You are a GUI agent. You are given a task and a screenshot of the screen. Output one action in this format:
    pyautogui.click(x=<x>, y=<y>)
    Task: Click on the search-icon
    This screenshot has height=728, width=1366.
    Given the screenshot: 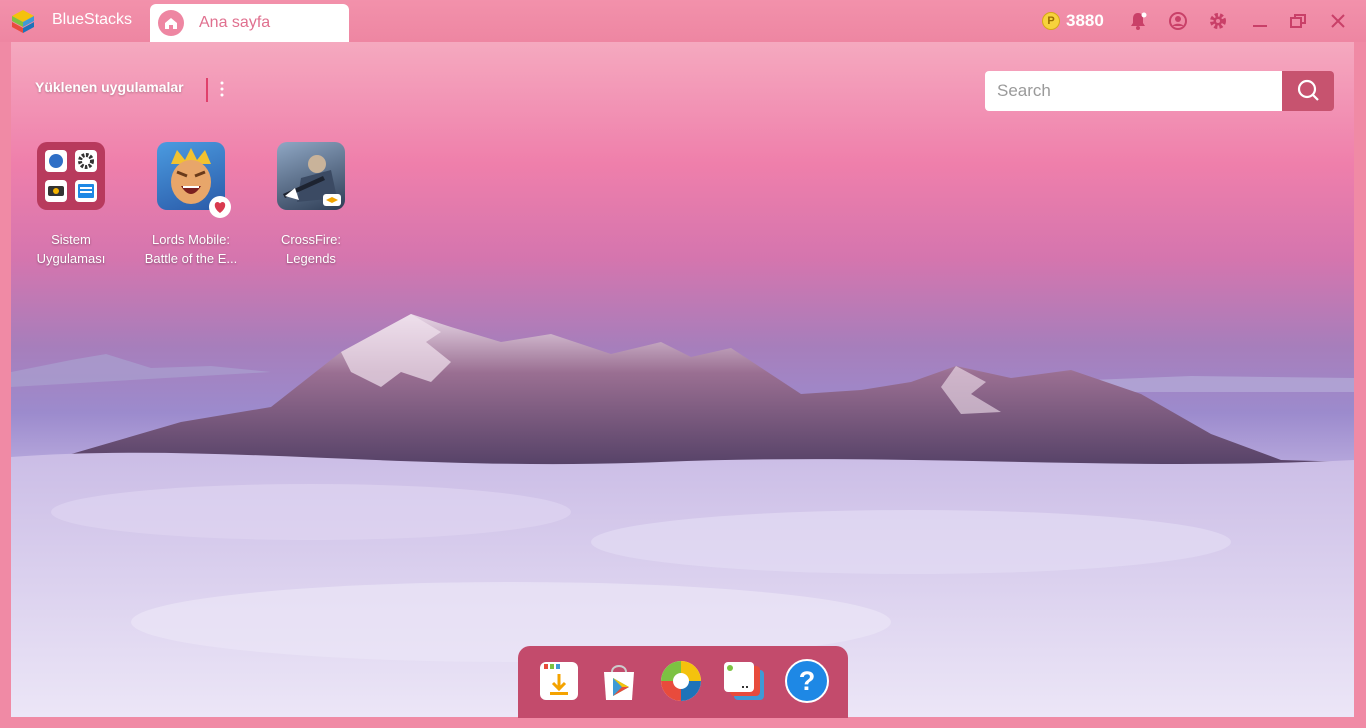 What is the action you would take?
    pyautogui.click(x=1308, y=90)
    